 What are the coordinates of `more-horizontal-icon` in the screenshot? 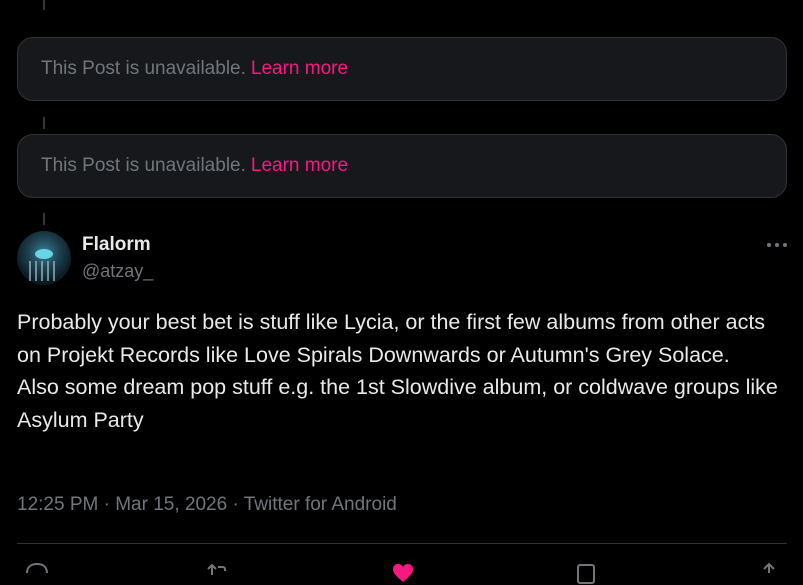 It's located at (777, 245).